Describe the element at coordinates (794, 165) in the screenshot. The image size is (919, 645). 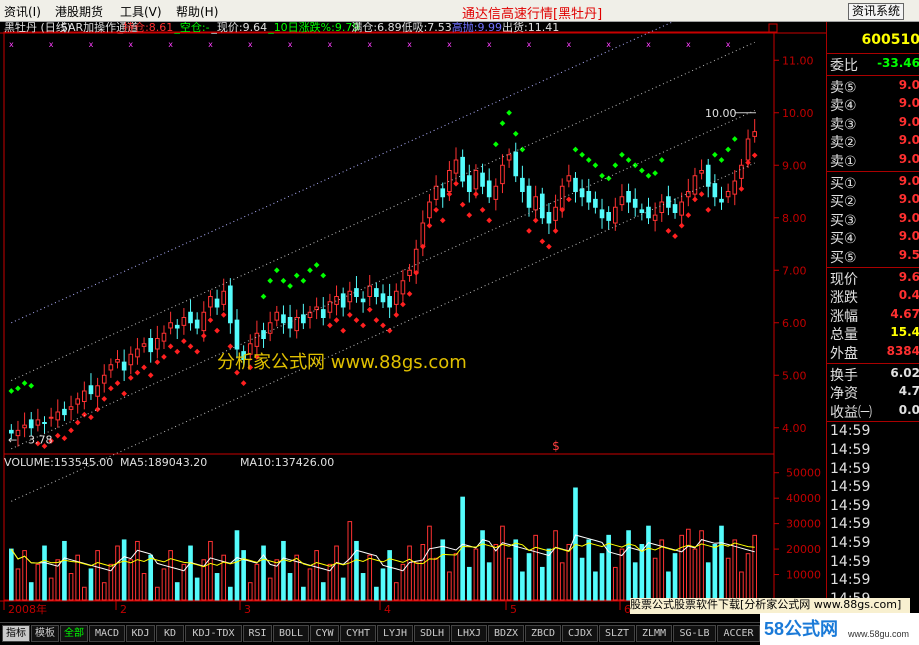
I see `price-axis-label: 9.00` at that location.